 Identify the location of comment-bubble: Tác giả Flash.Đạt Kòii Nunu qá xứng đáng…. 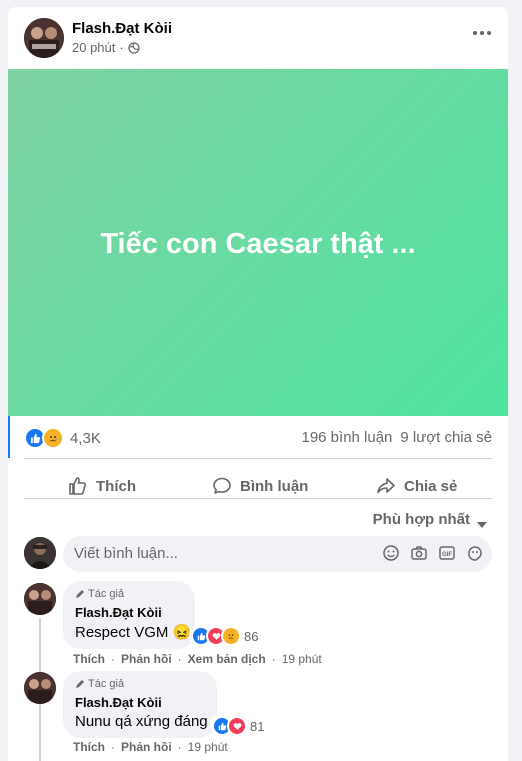
(166, 704).